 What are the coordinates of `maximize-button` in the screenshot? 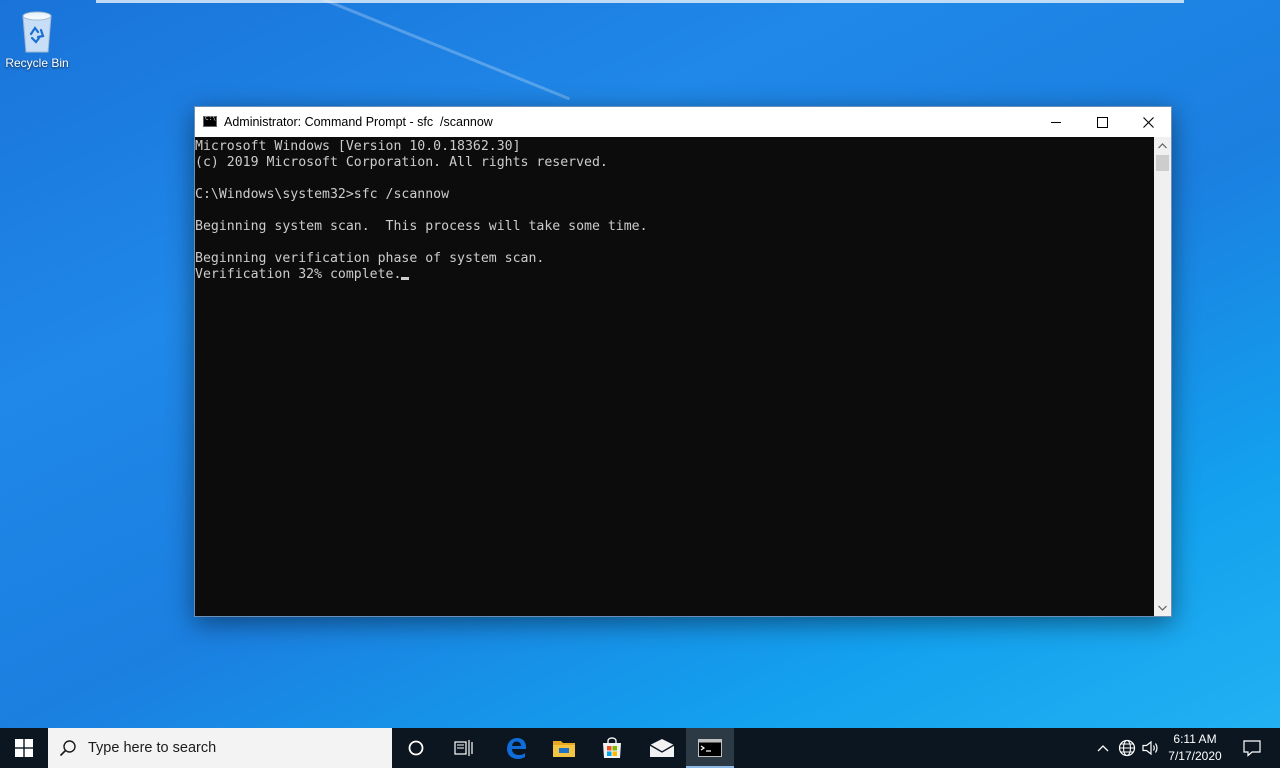 It's located at (1102, 122).